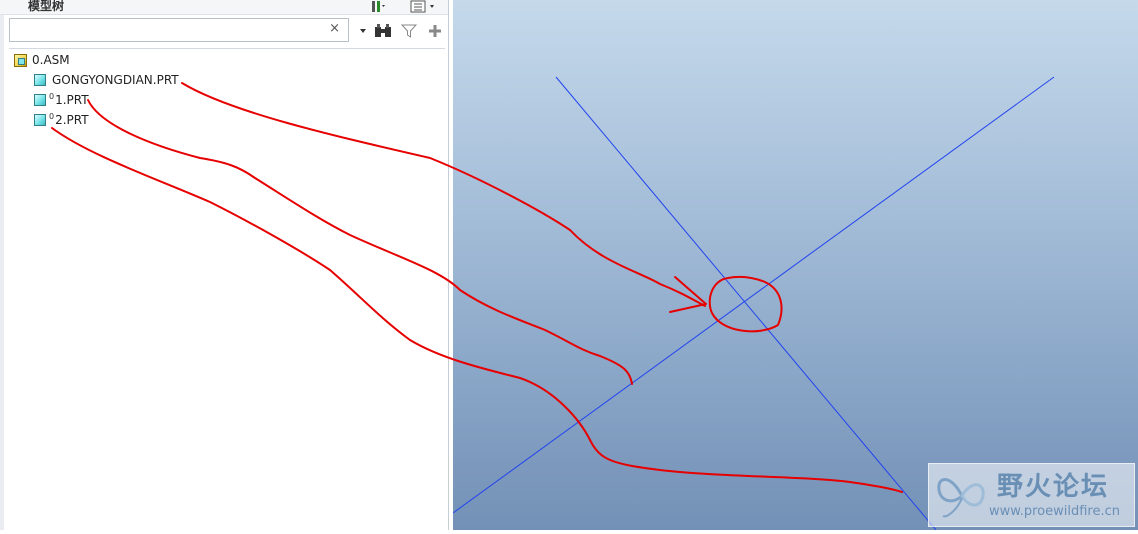  What do you see at coordinates (334, 28) in the screenshot?
I see `clear-search-icon: ×` at bounding box center [334, 28].